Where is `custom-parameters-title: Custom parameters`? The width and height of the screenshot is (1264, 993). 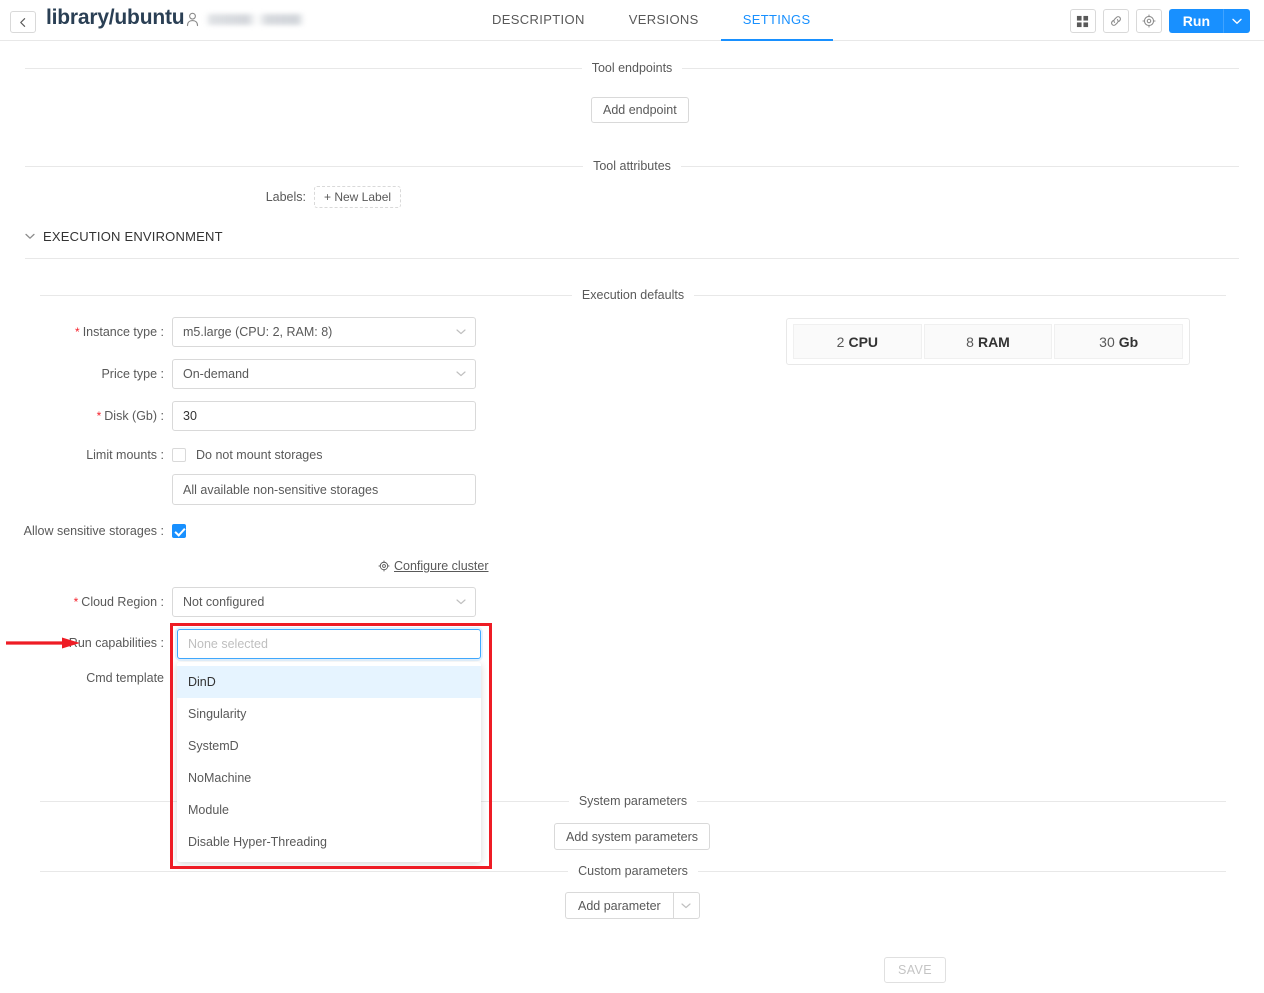 custom-parameters-title: Custom parameters is located at coordinates (633, 871).